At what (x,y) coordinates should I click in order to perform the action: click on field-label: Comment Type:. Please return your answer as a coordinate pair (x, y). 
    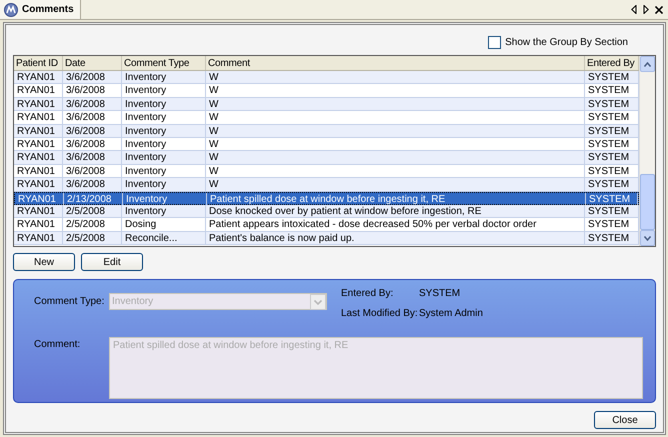
    Looking at the image, I should click on (70, 301).